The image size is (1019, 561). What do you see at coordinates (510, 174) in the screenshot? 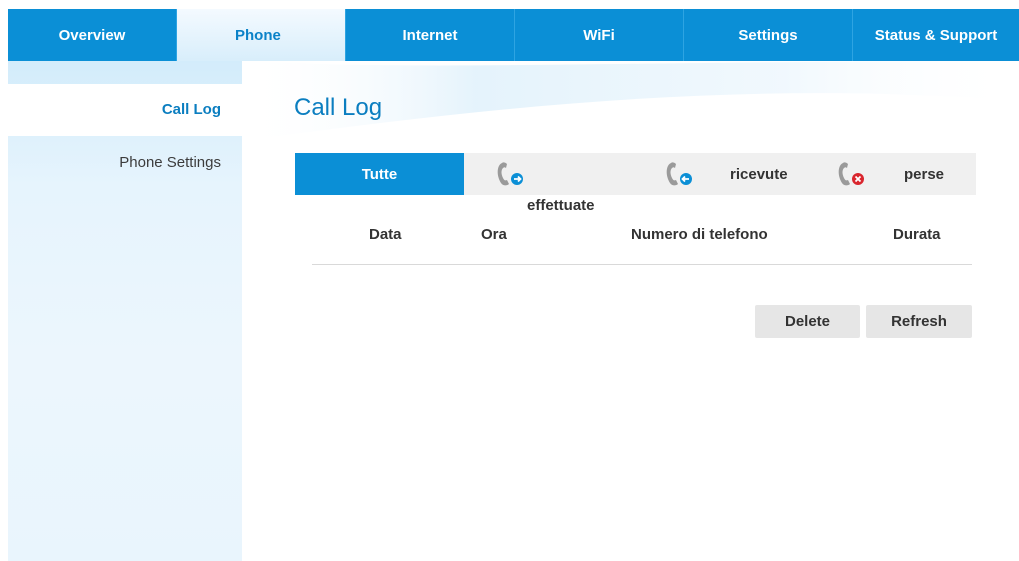
I see `phone-outgoing-icon` at bounding box center [510, 174].